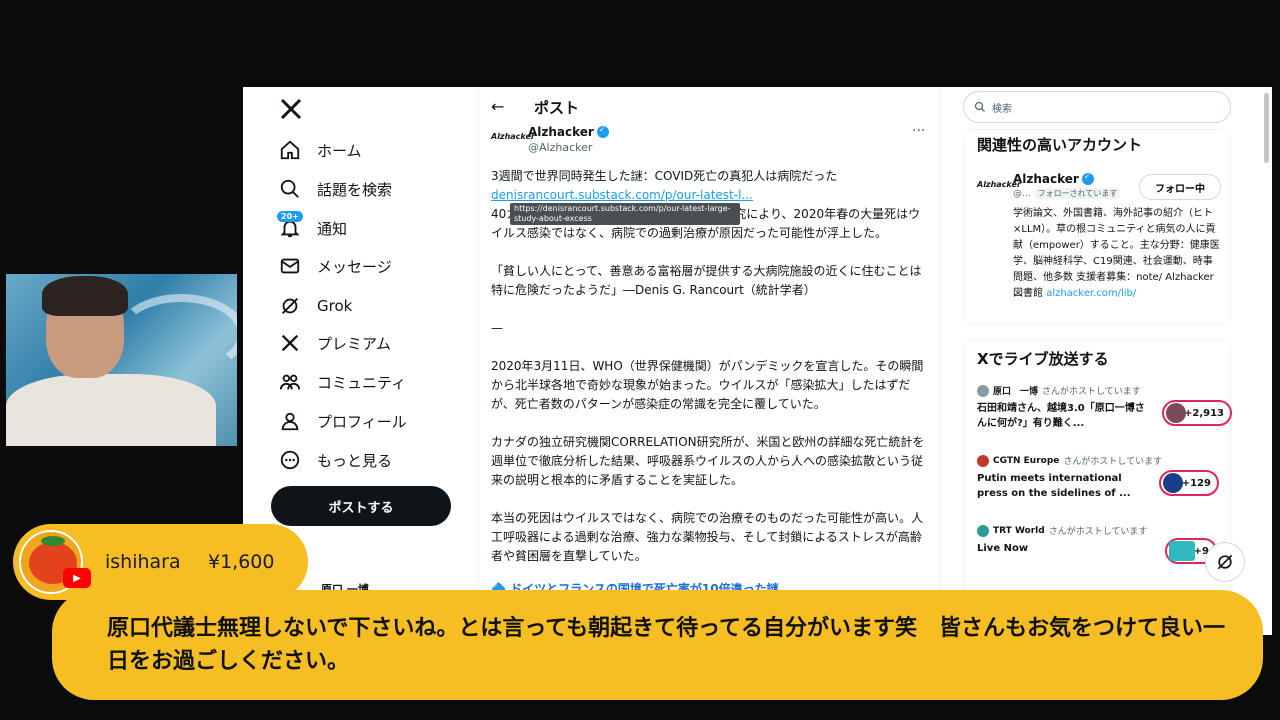 The width and height of the screenshot is (1280, 720). Describe the element at coordinates (1046, 179) in the screenshot. I see `account-name-text: Alzhacker` at that location.